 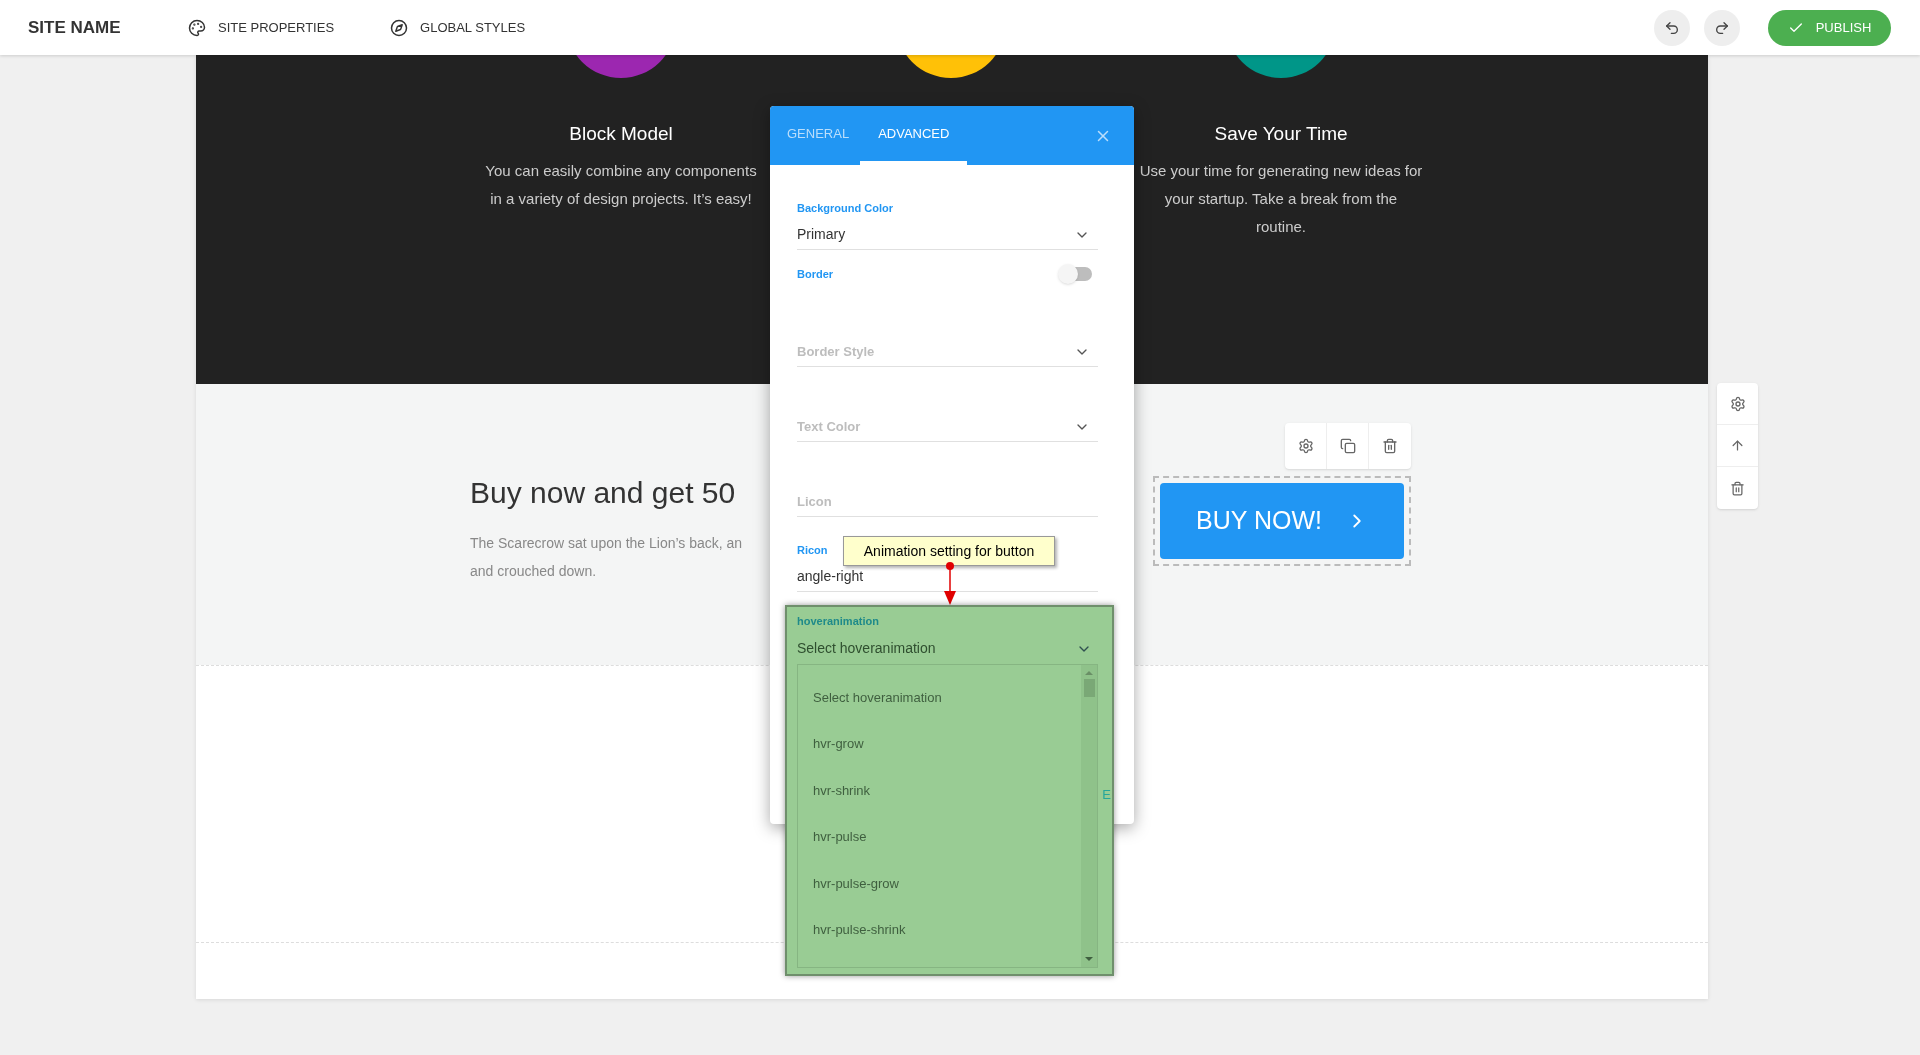 What do you see at coordinates (75, 27) in the screenshot?
I see `site-name: SITE NAME` at bounding box center [75, 27].